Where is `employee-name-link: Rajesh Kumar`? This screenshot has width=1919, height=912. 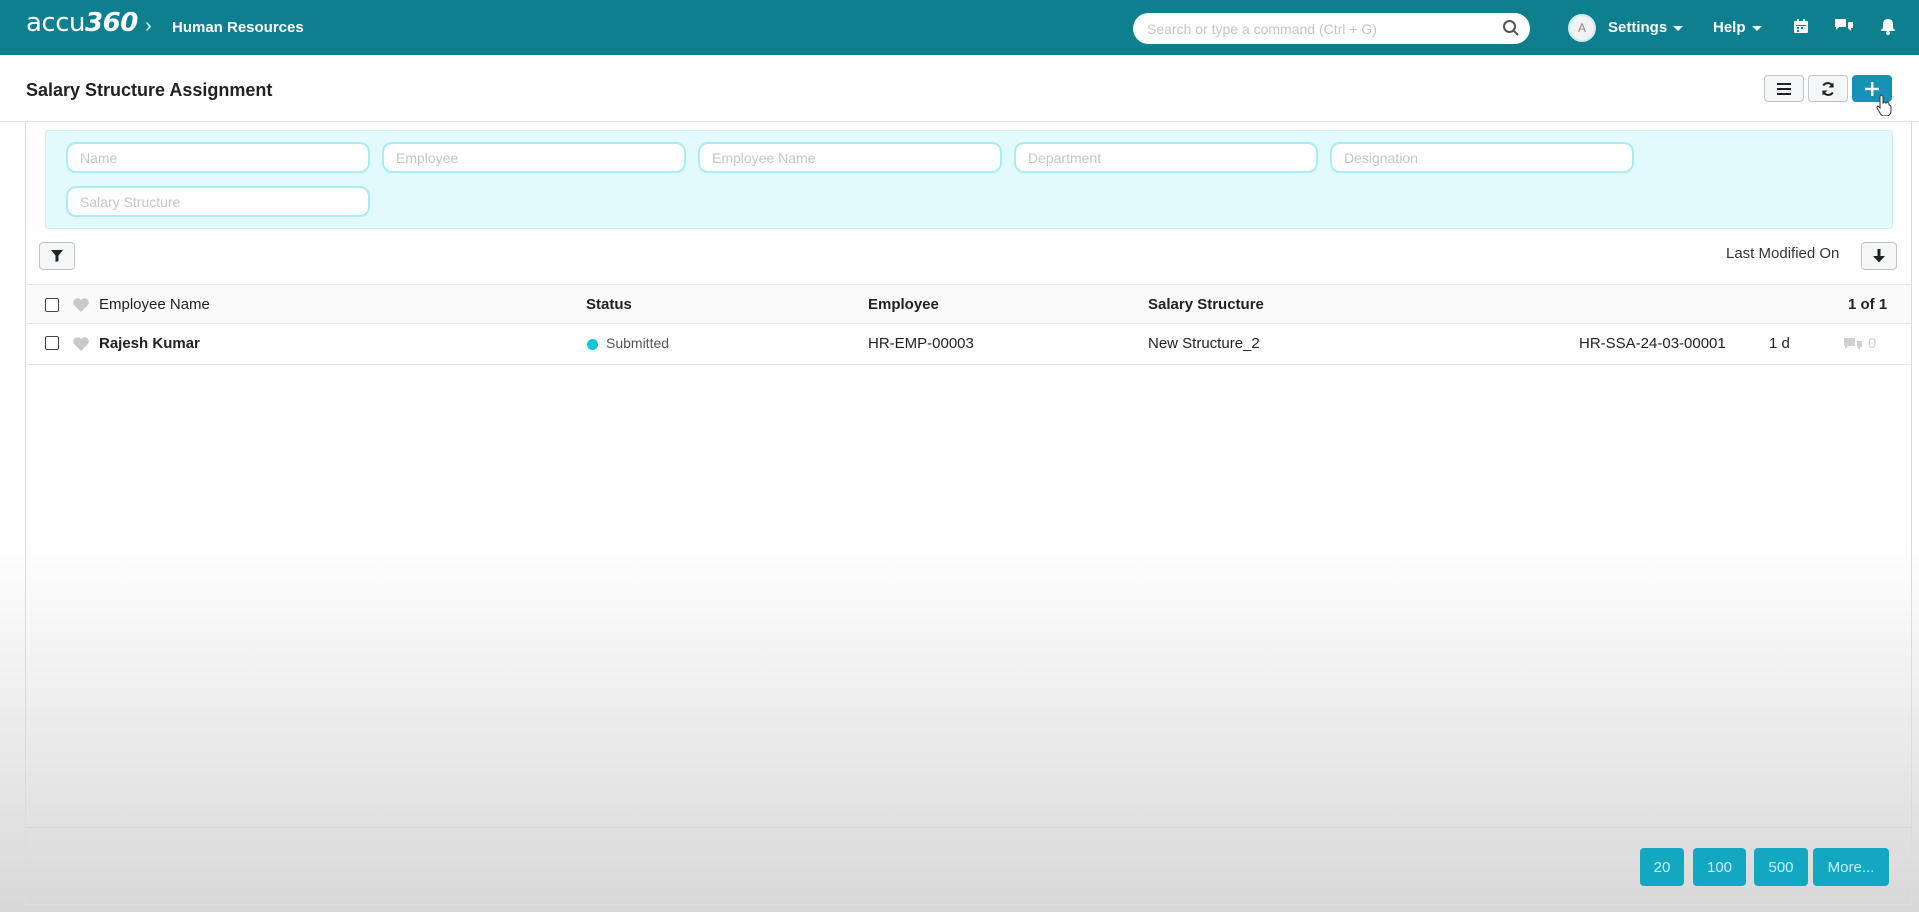
employee-name-link: Rajesh Kumar is located at coordinates (149, 343).